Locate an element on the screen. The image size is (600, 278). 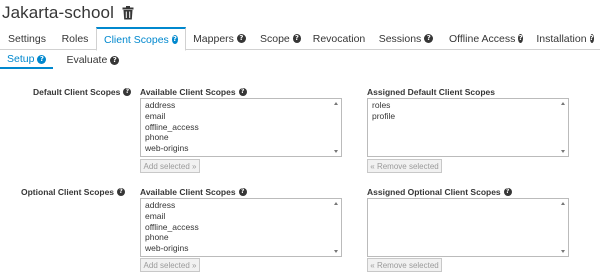
subtab-label: Evaluate is located at coordinates (87, 60).